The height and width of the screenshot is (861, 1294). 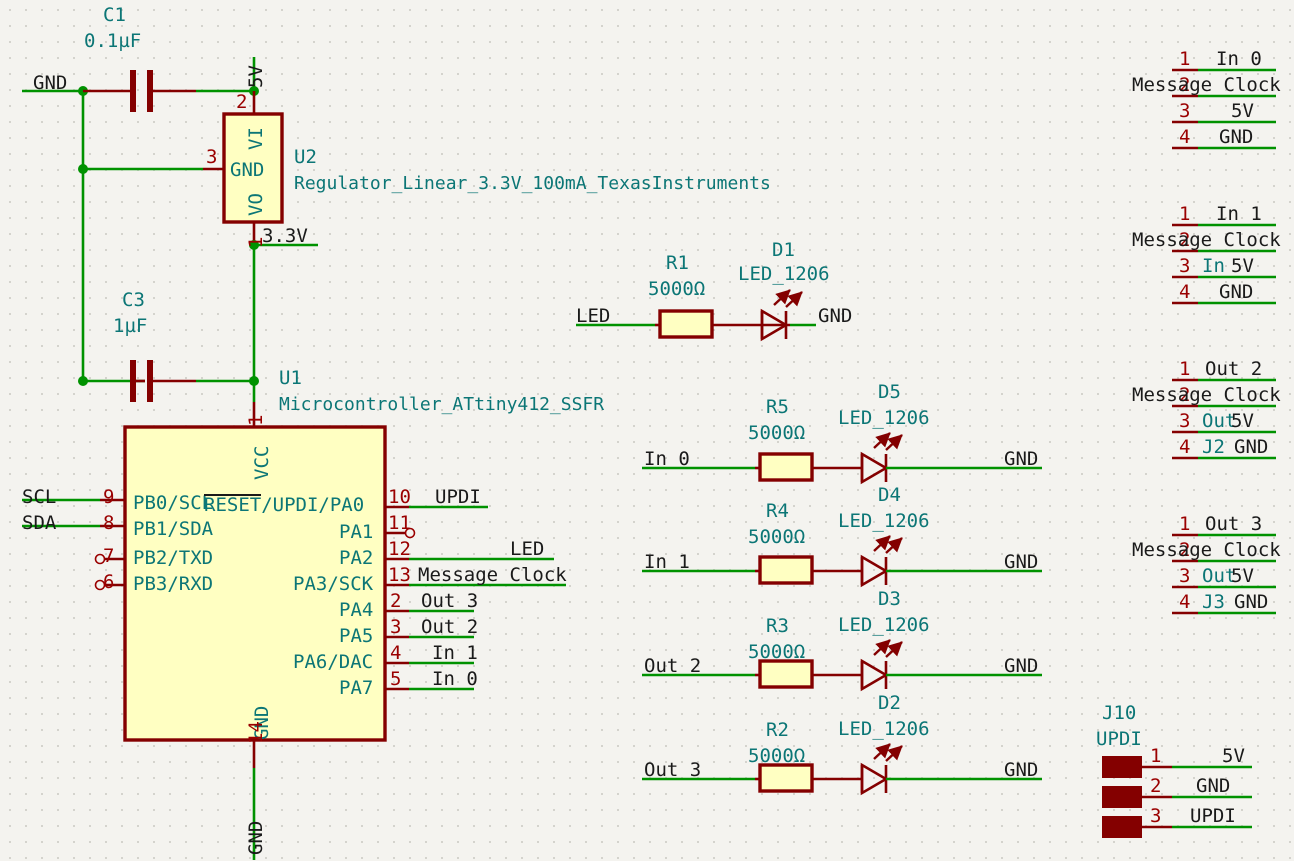 What do you see at coordinates (356, 610) in the screenshot?
I see `u1-pin2-label: PA4` at bounding box center [356, 610].